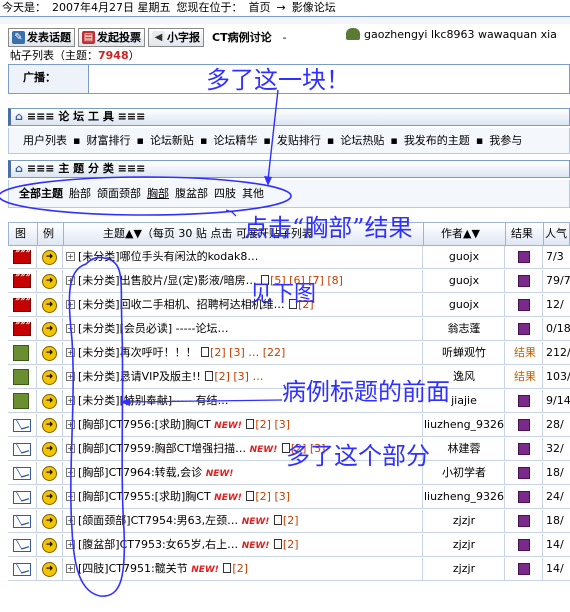 This screenshot has width=570, height=612. I want to click on annotation-extra-part: 多了这个部分, so click(358, 456).